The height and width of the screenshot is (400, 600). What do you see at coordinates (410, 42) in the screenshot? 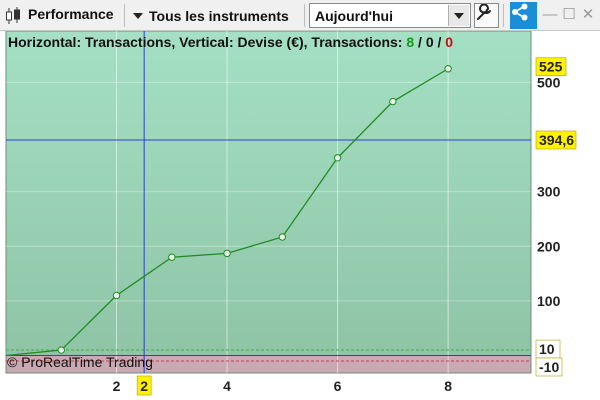
I see `win-count: 8` at bounding box center [410, 42].